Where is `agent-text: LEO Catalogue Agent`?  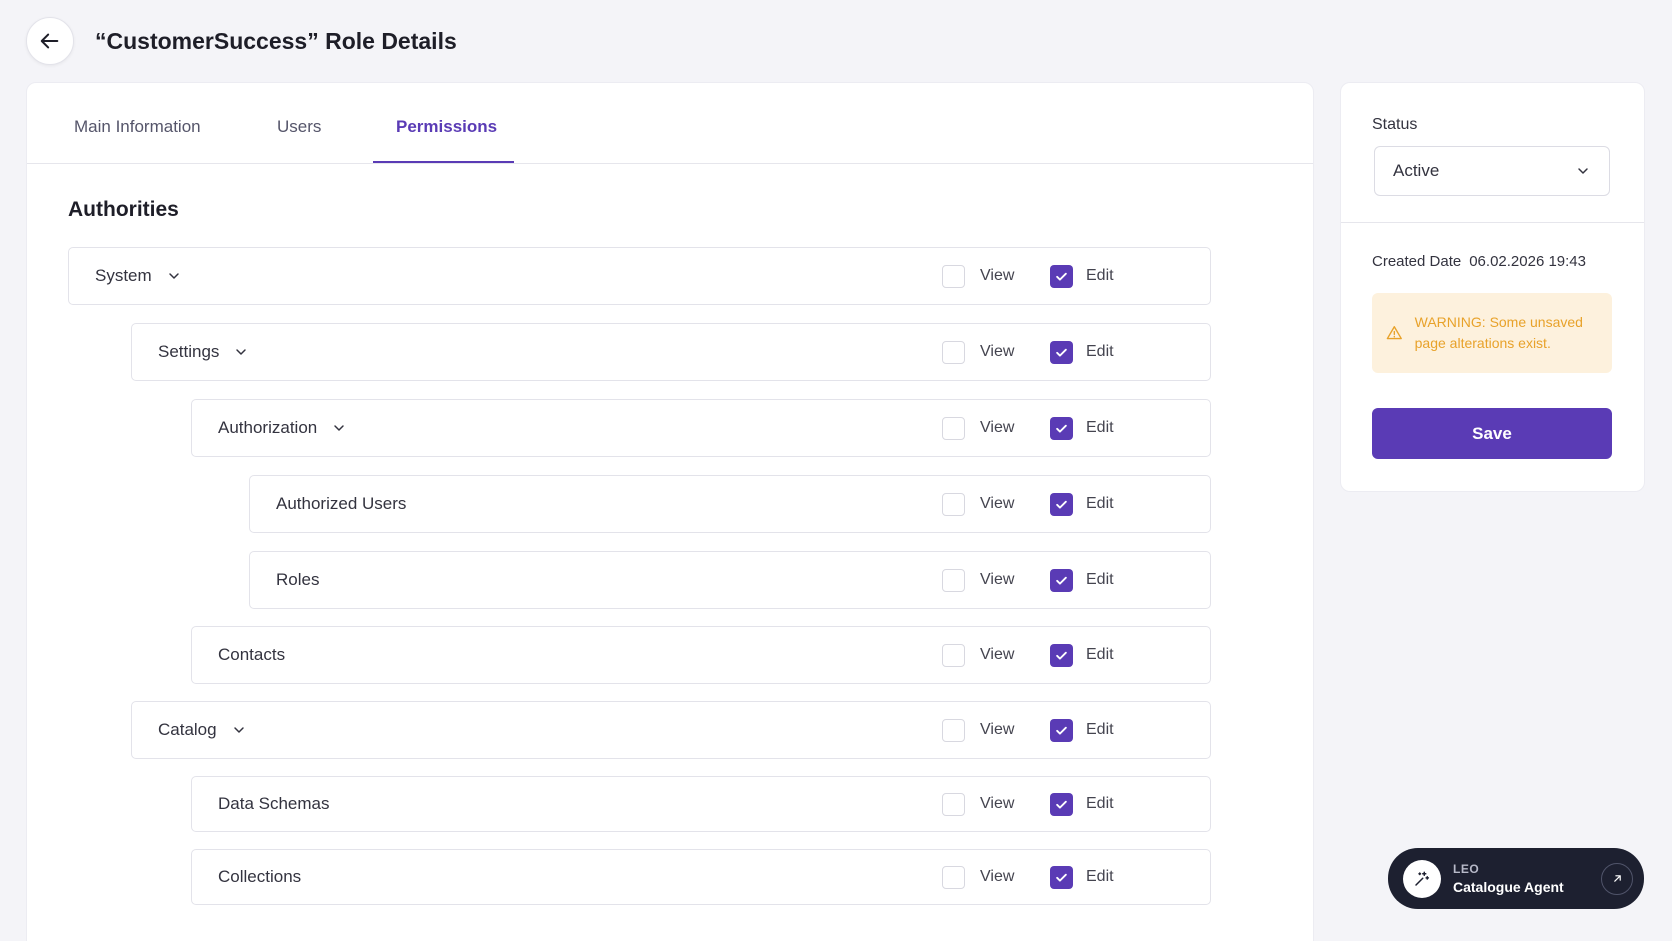 agent-text: LEO Catalogue Agent is located at coordinates (1527, 878).